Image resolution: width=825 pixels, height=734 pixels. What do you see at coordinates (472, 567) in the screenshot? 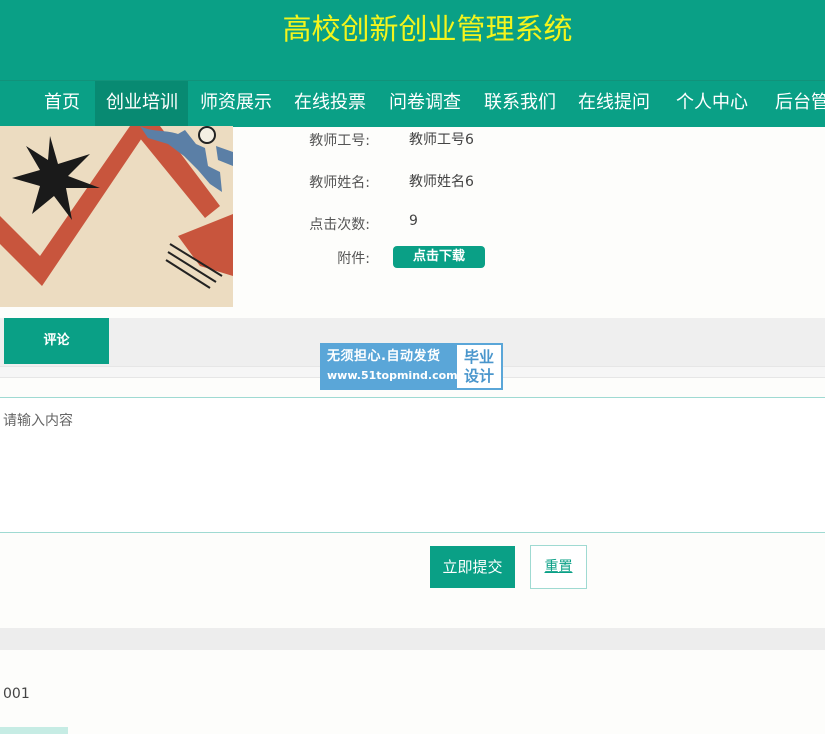
I see `submit-button: 立即提交` at bounding box center [472, 567].